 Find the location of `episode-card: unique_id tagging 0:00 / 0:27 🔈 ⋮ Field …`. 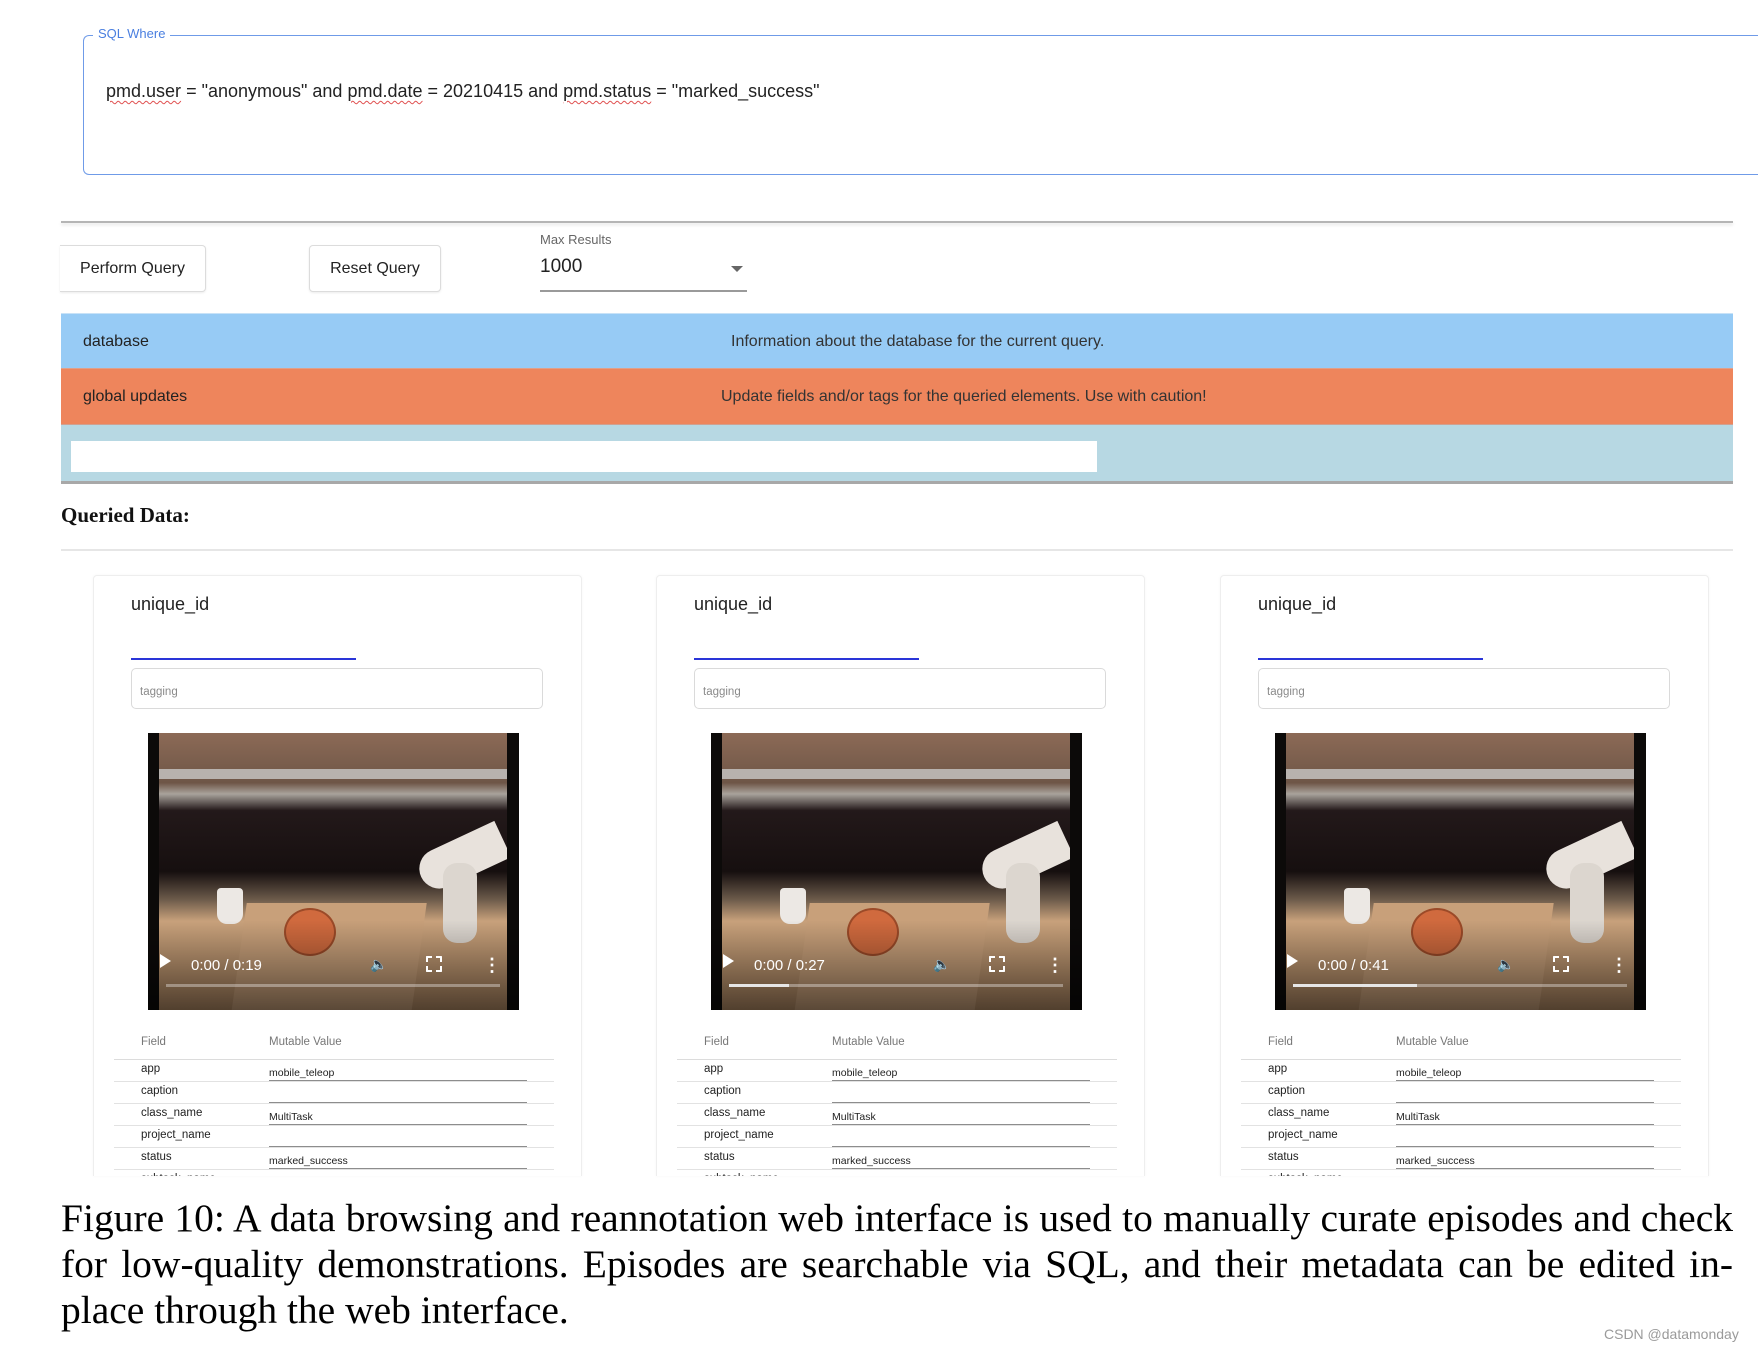

episode-card: unique_id tagging 0:00 / 0:27 🔈 ⋮ Field … is located at coordinates (900, 875).